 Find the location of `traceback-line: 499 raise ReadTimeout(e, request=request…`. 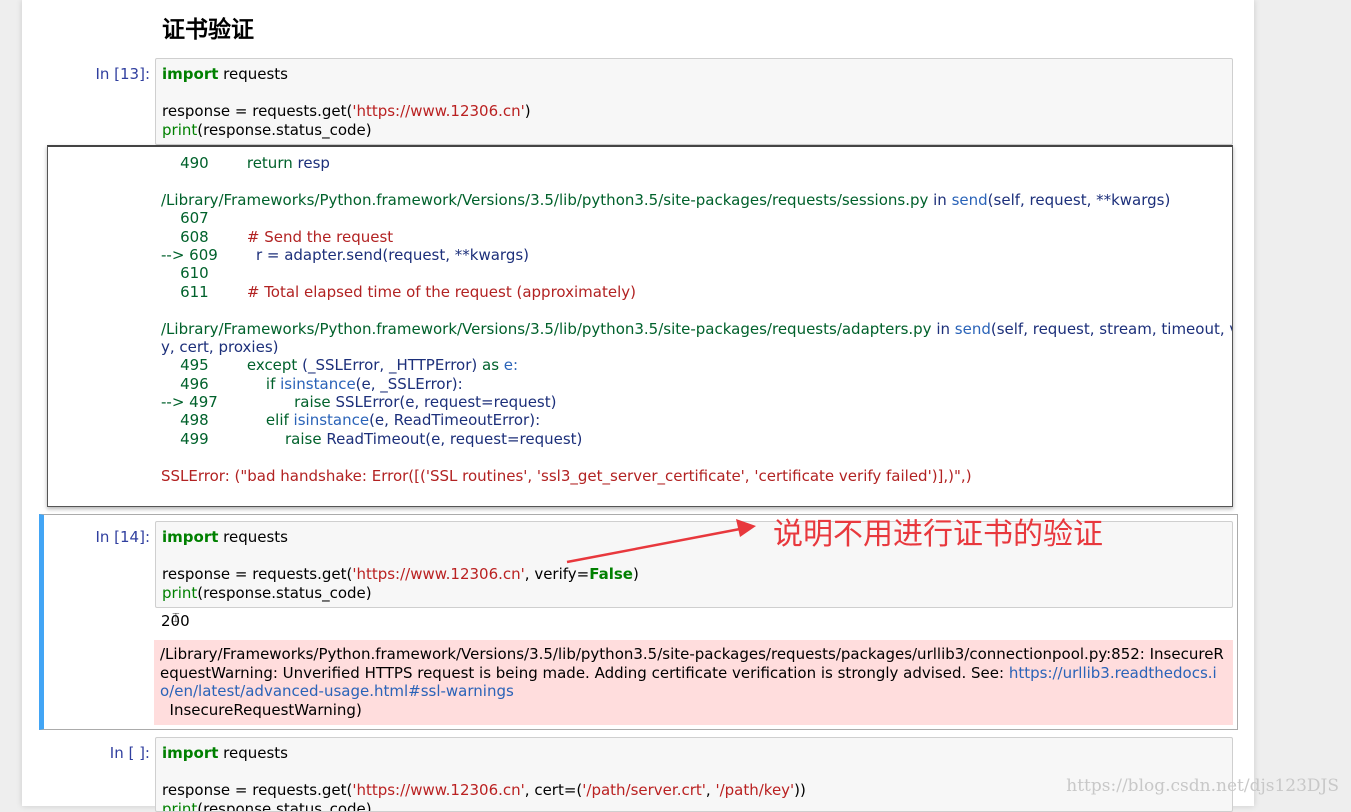

traceback-line: 499 raise ReadTimeout(e, request=request… is located at coordinates (635, 439).